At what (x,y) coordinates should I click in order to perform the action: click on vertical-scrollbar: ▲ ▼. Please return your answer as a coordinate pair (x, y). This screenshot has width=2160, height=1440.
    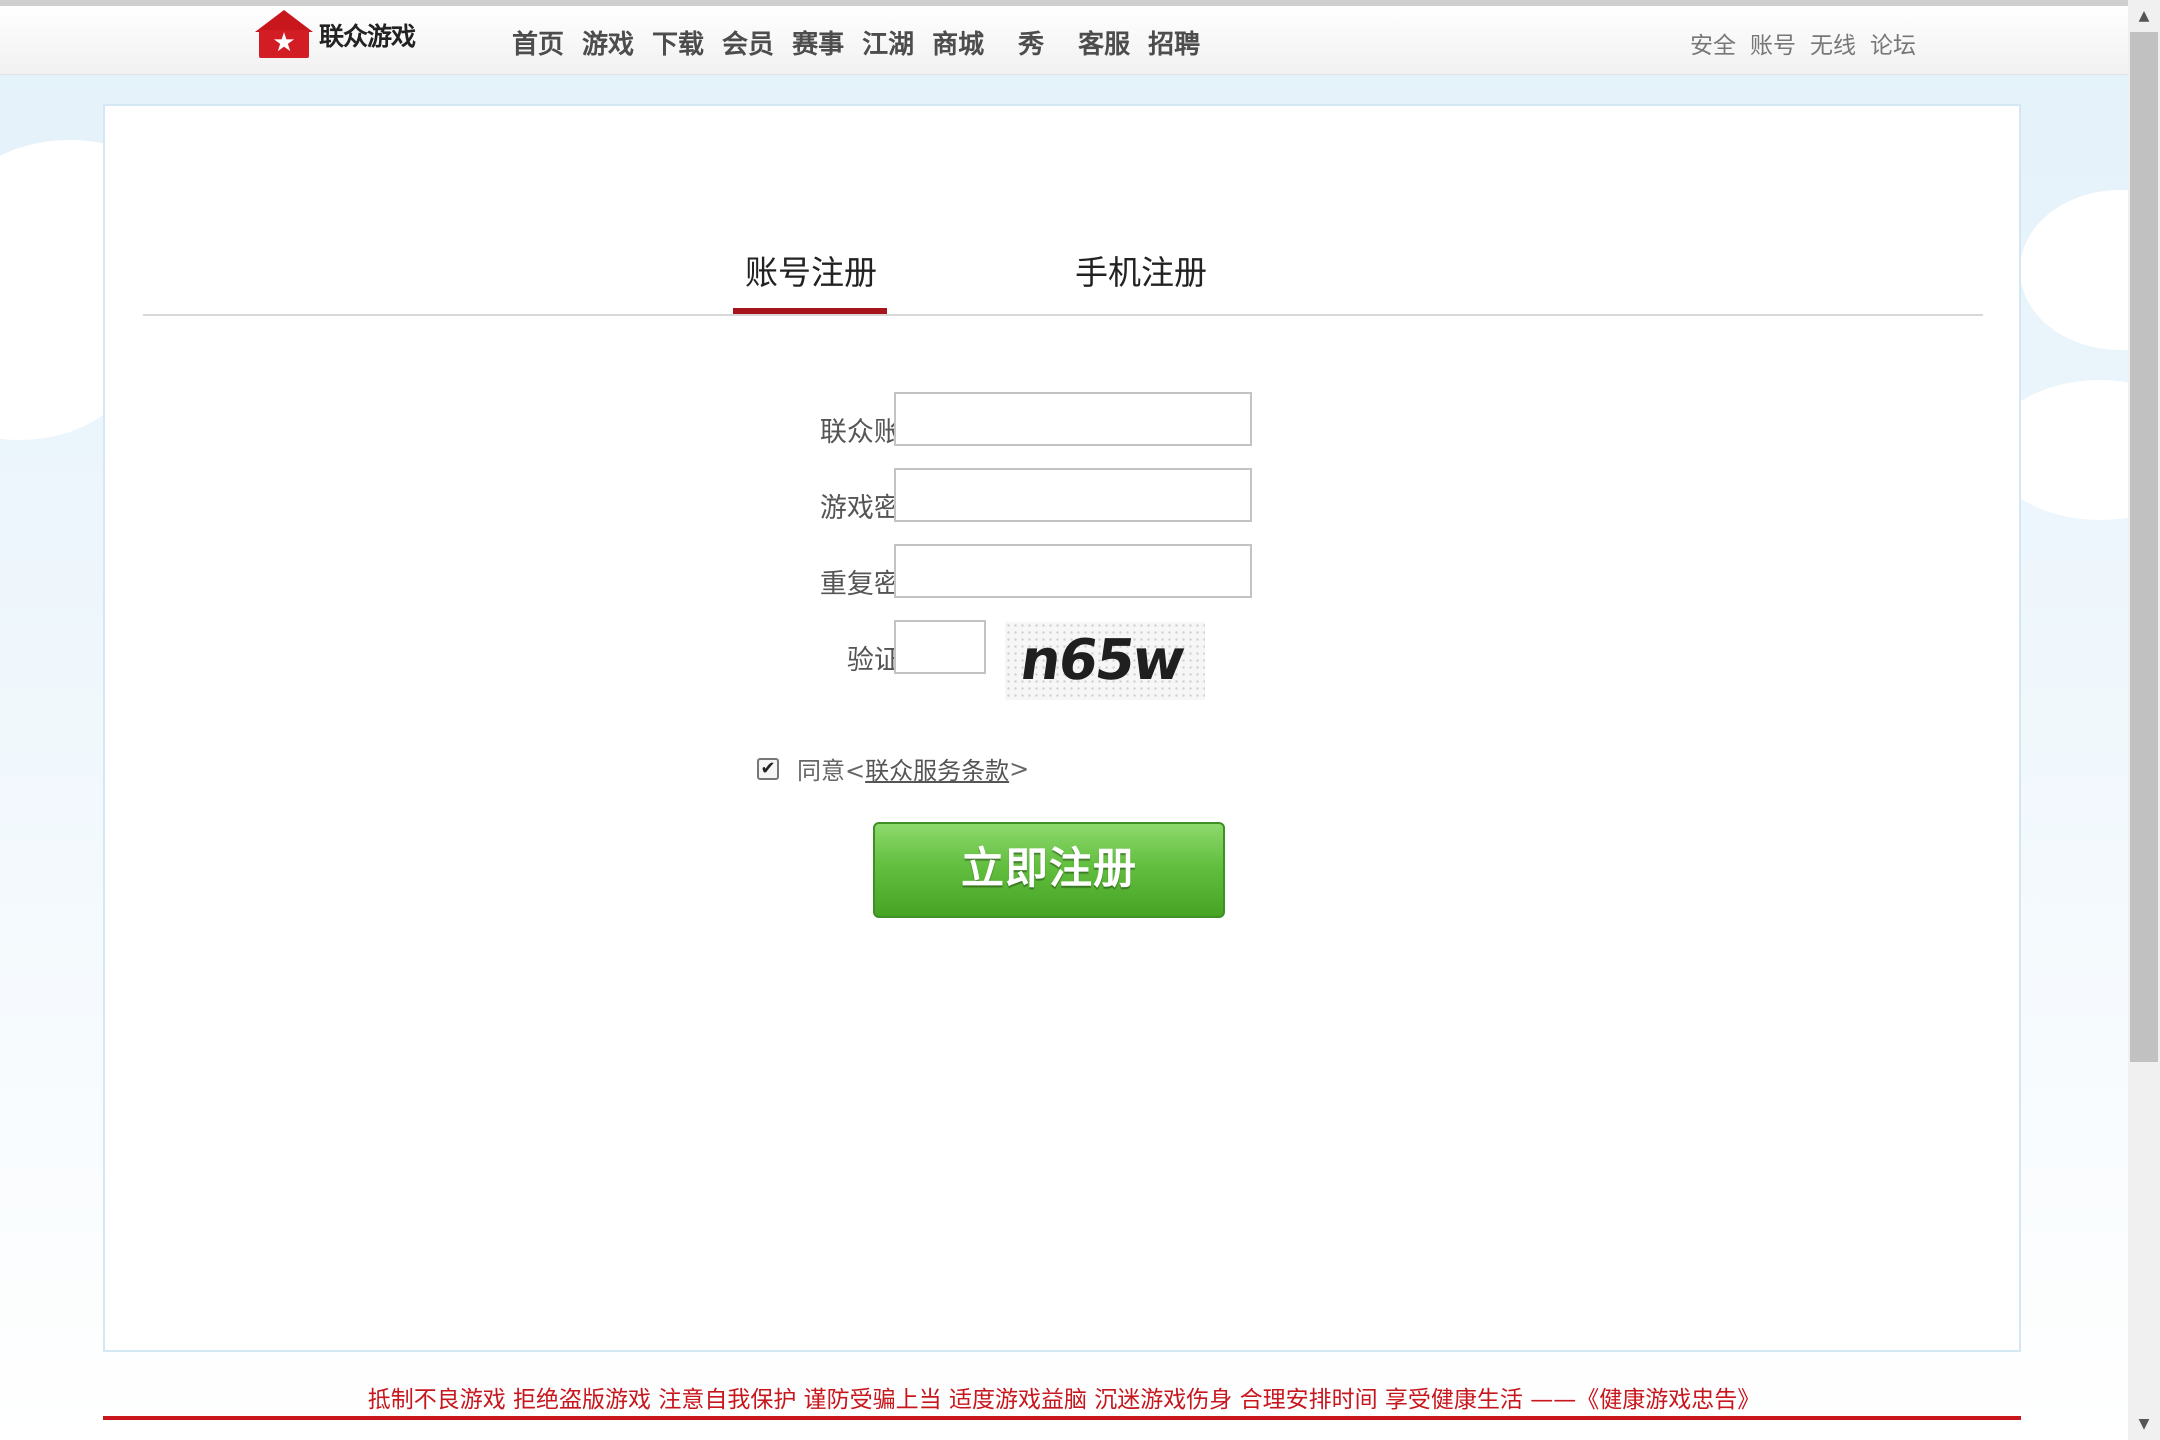
    Looking at the image, I should click on (2144, 720).